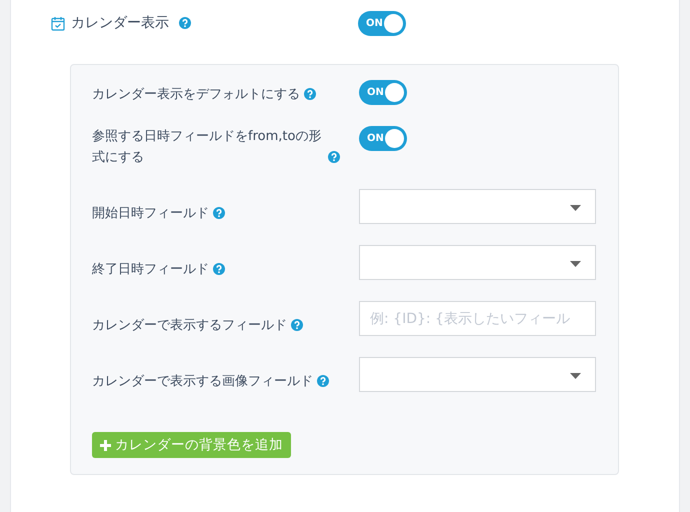 This screenshot has height=512, width=690. Describe the element at coordinates (196, 95) in the screenshot. I see `setting-label: カレンダー表示をデフォルトにする` at that location.